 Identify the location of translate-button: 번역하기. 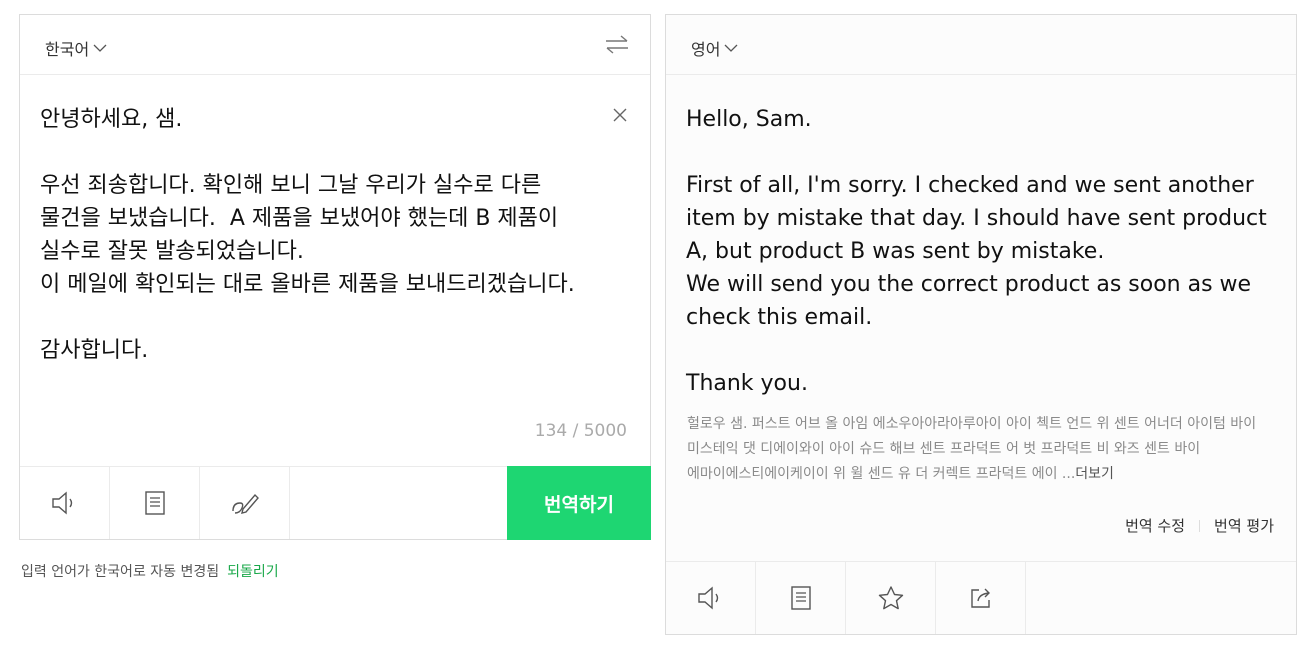
(579, 503).